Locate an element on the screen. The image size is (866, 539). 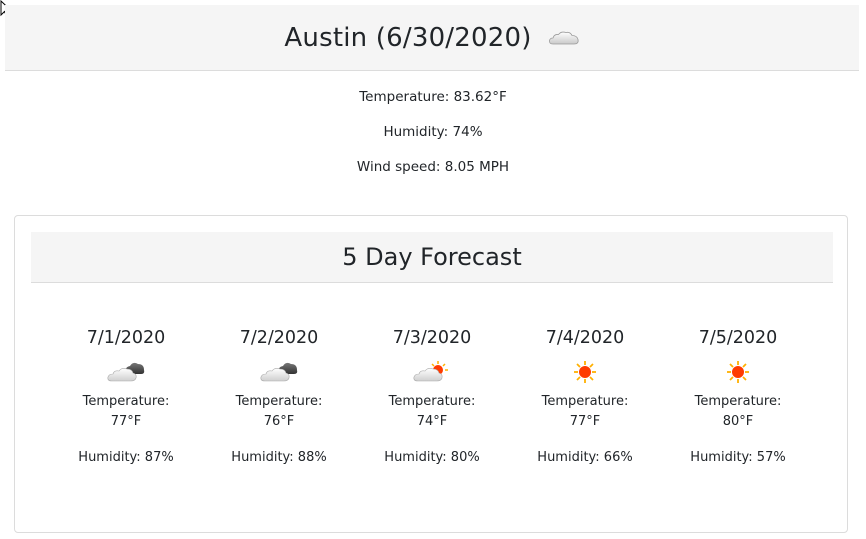
forecast-day: 7/4/2020 Temperature: 77°F Humidity: 66% is located at coordinates (585, 397).